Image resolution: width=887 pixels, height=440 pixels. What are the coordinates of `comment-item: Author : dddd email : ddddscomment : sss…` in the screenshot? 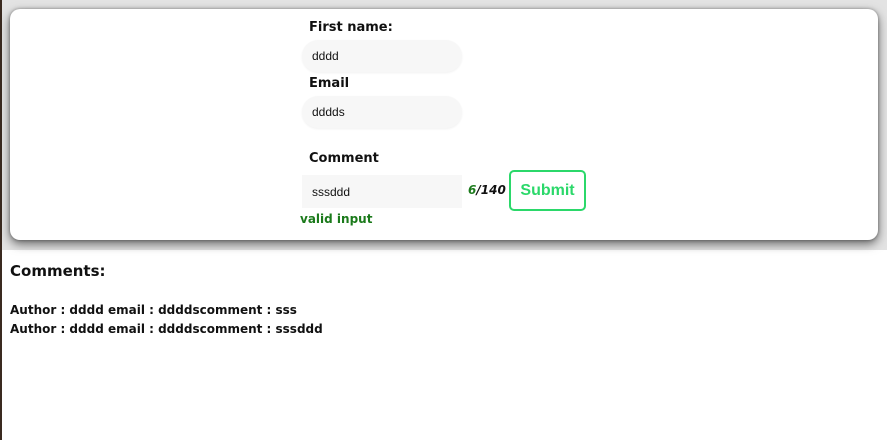 It's located at (166, 329).